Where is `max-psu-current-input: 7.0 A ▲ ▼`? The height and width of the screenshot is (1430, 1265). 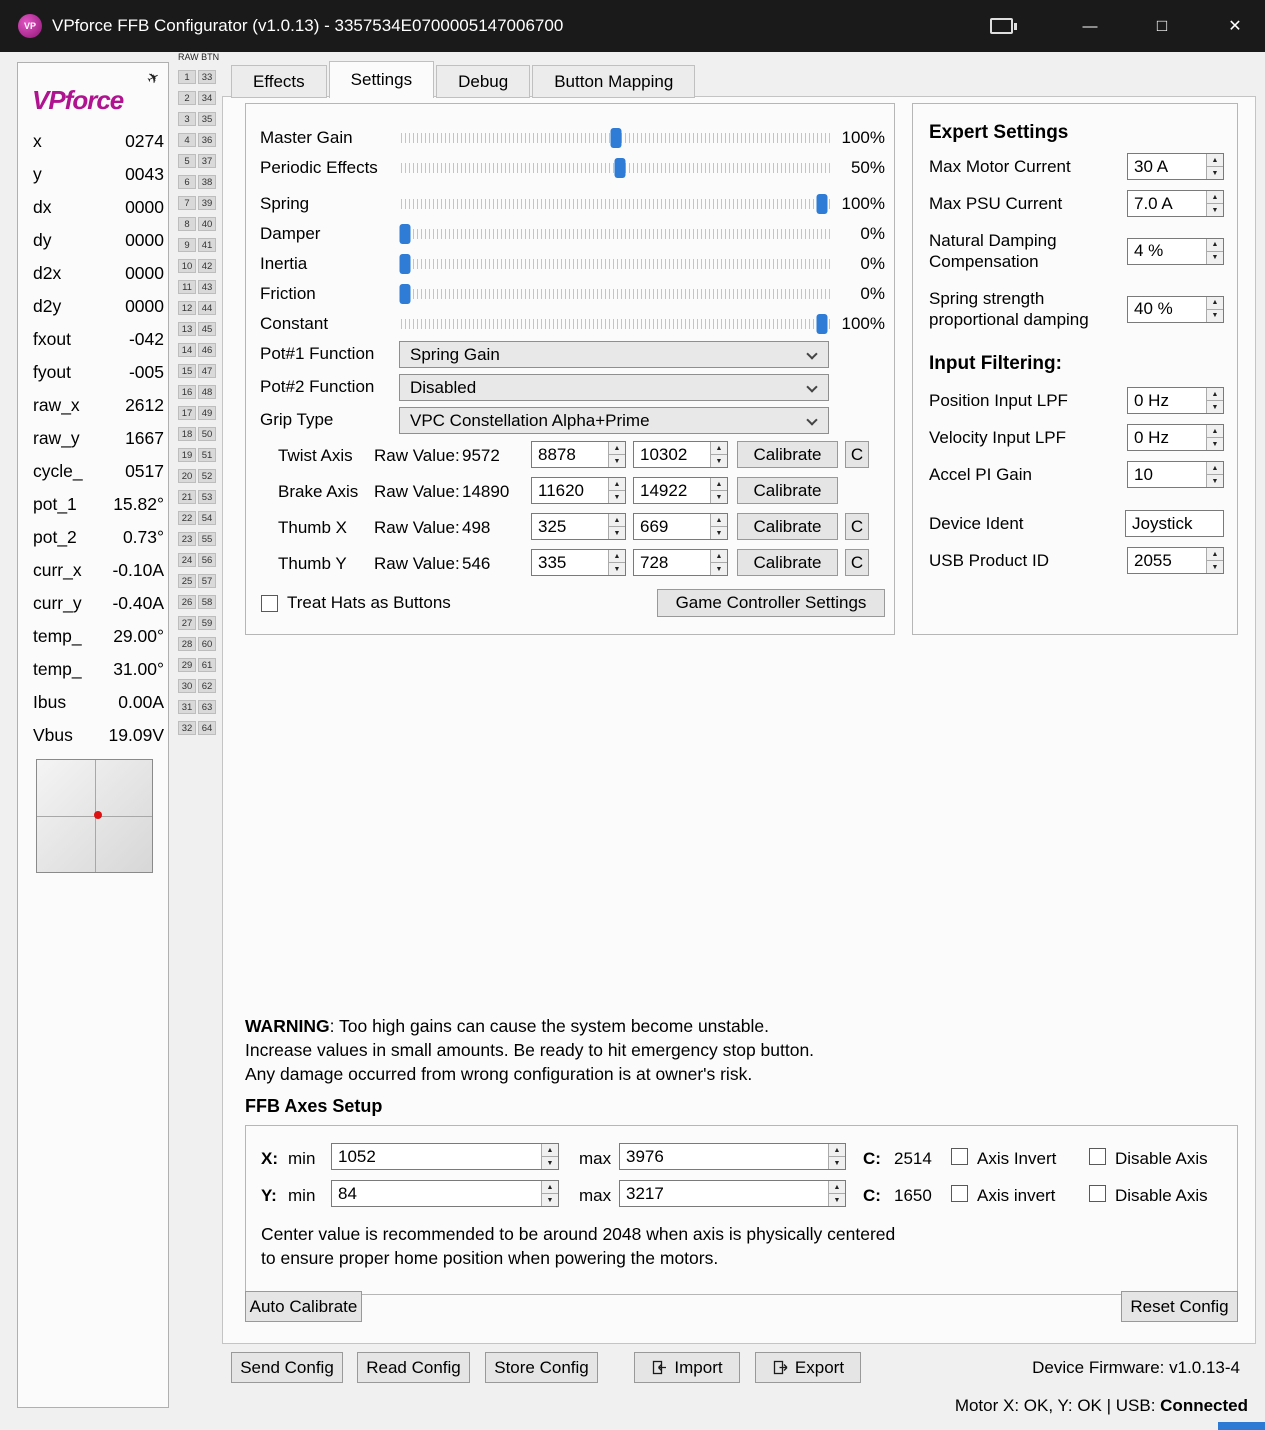 max-psu-current-input: 7.0 A ▲ ▼ is located at coordinates (1175, 203).